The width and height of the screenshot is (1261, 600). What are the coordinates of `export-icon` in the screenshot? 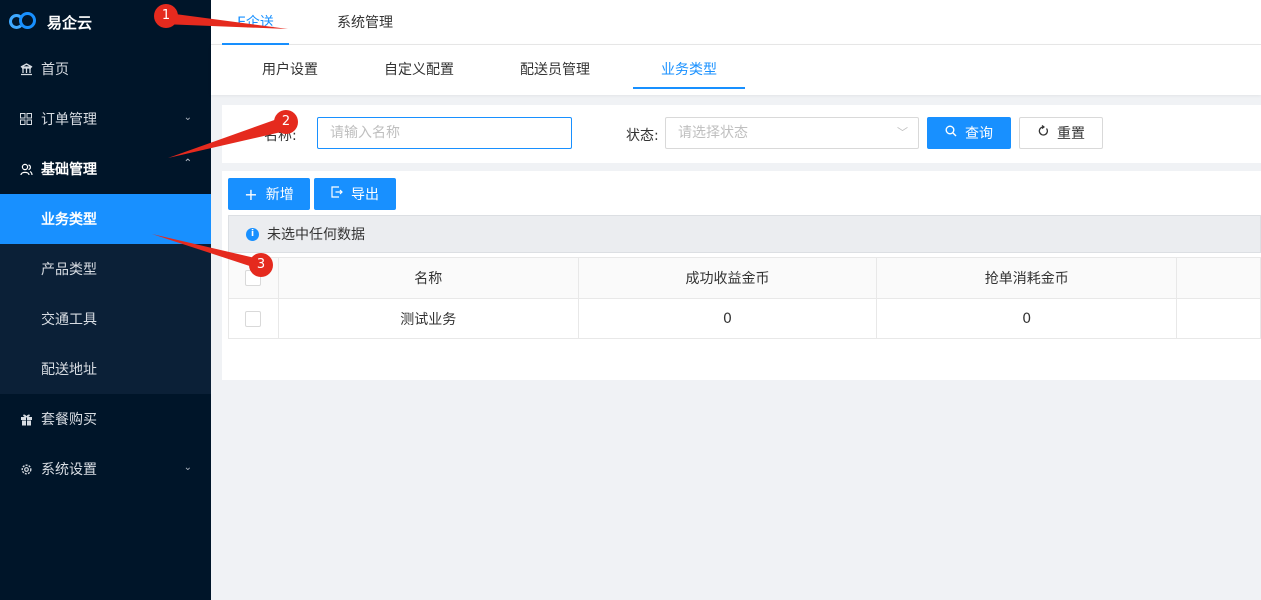 It's located at (337, 194).